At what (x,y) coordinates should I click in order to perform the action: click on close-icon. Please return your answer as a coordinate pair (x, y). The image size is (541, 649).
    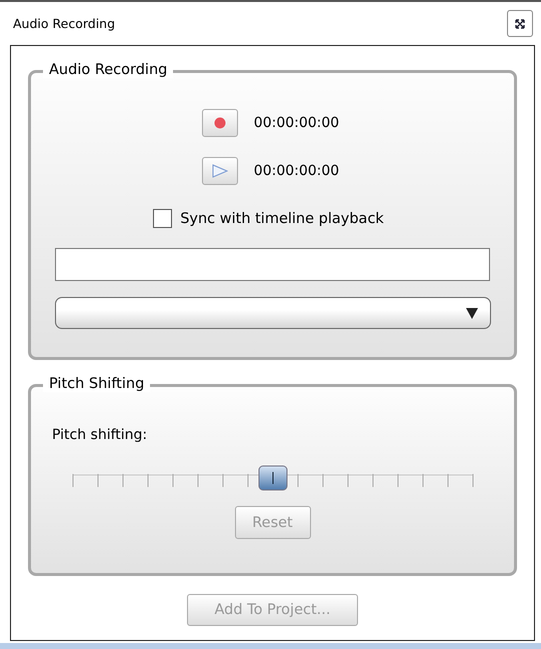
    Looking at the image, I should click on (520, 24).